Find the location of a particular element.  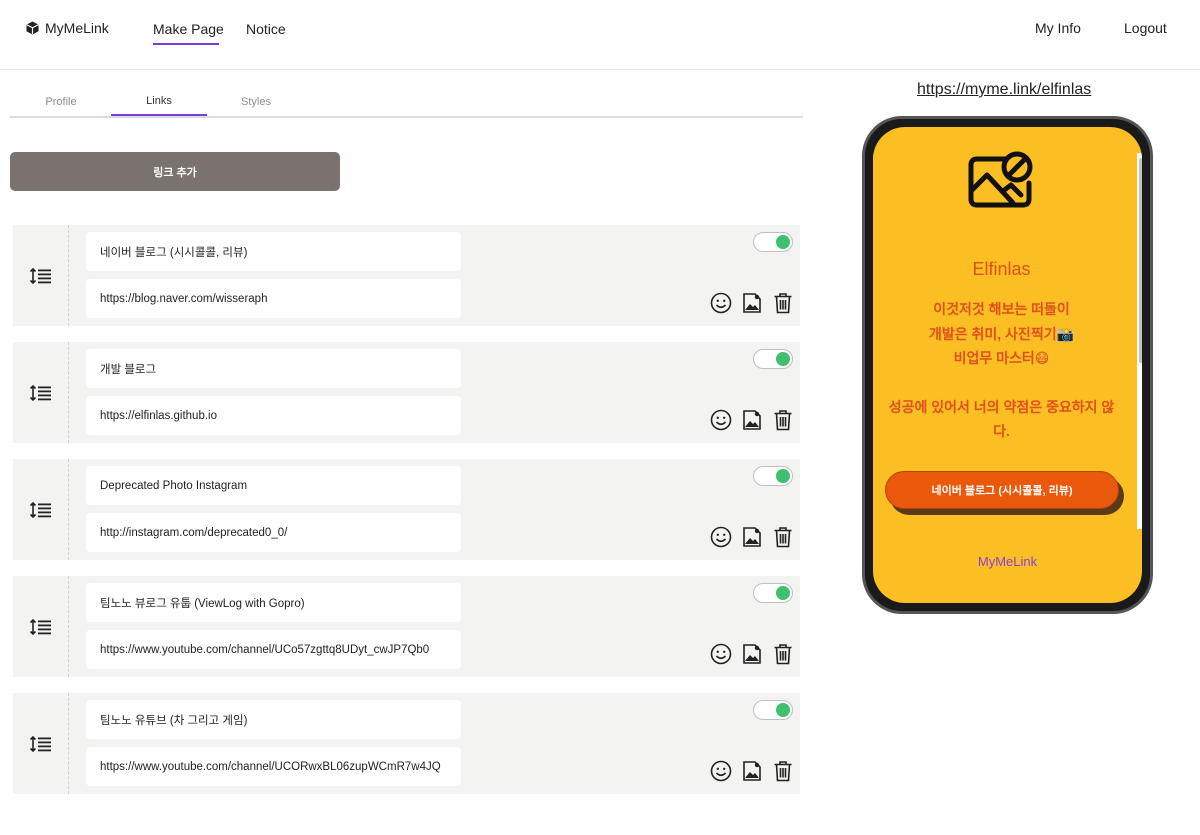

preview-link-button: 네이버 블로그 (시시콜콜, 리뷰) is located at coordinates (1002, 490).